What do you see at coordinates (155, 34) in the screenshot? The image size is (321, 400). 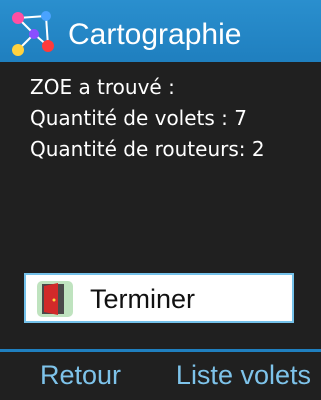 I see `screen-title: Cartographie` at bounding box center [155, 34].